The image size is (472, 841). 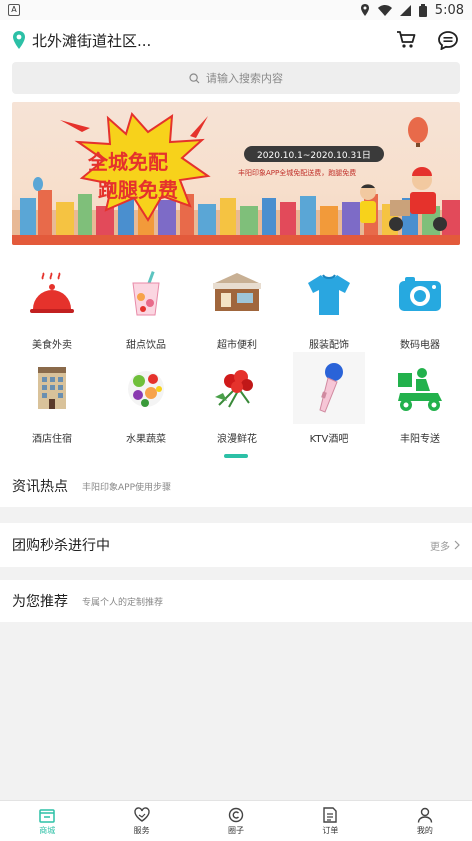 What do you see at coordinates (329, 294) in the screenshot?
I see `tshirt-icon` at bounding box center [329, 294].